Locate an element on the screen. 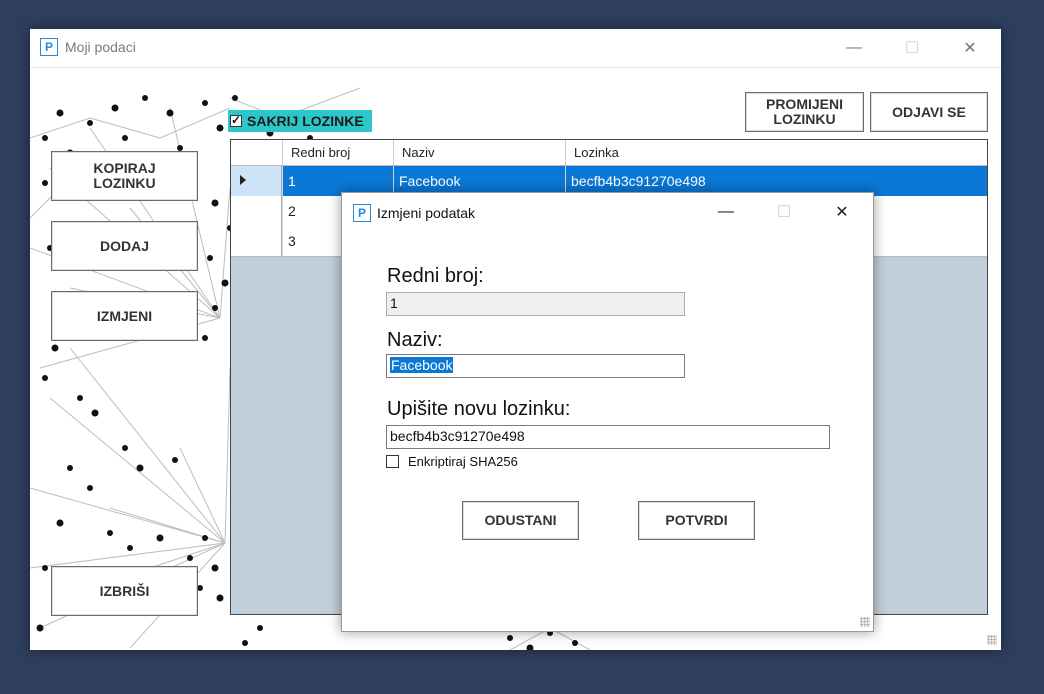 This screenshot has height=694, width=1044. encrypt-sha256-checkbox: Enkriptiraj SHA256 is located at coordinates (452, 461).